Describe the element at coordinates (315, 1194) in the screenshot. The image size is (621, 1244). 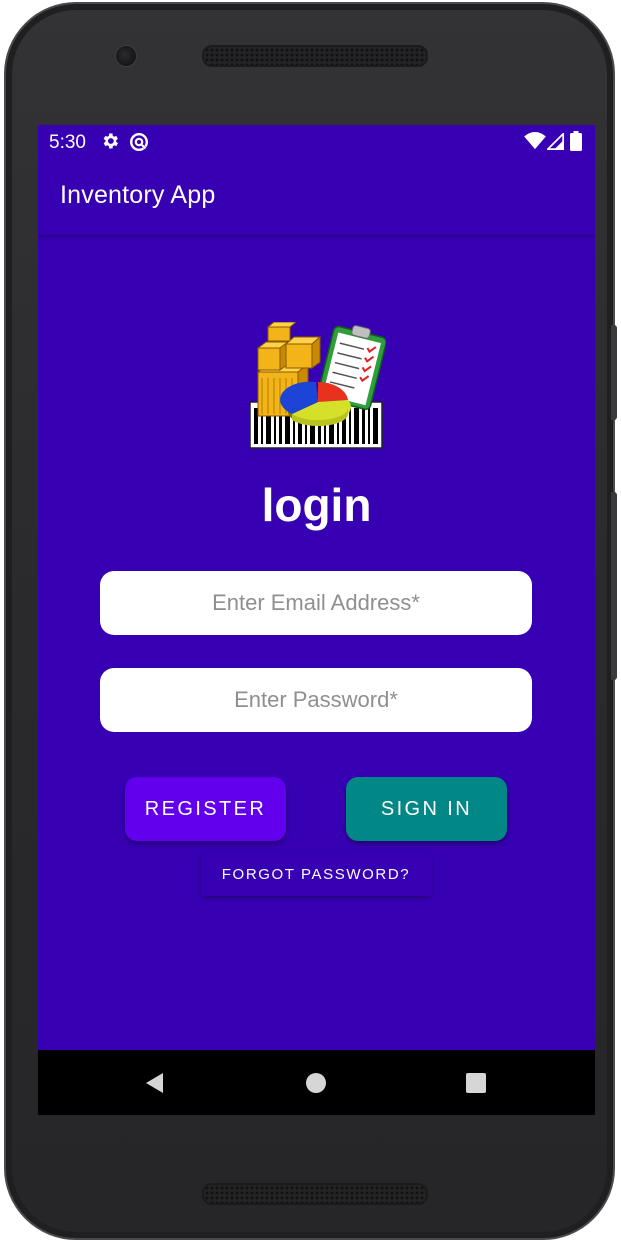
I see `bottom-speaker` at that location.